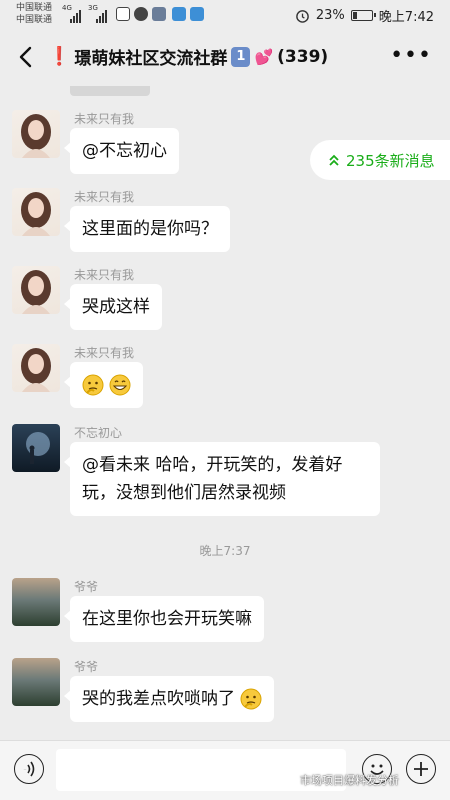  I want to click on message-bubble: @看未来 哈哈，开玩笑的，发着好玩，没想到他们居然录视频, so click(222, 479).